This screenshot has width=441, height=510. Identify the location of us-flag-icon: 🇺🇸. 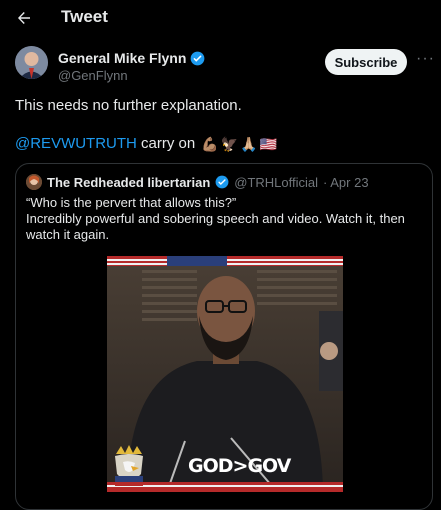
(268, 144).